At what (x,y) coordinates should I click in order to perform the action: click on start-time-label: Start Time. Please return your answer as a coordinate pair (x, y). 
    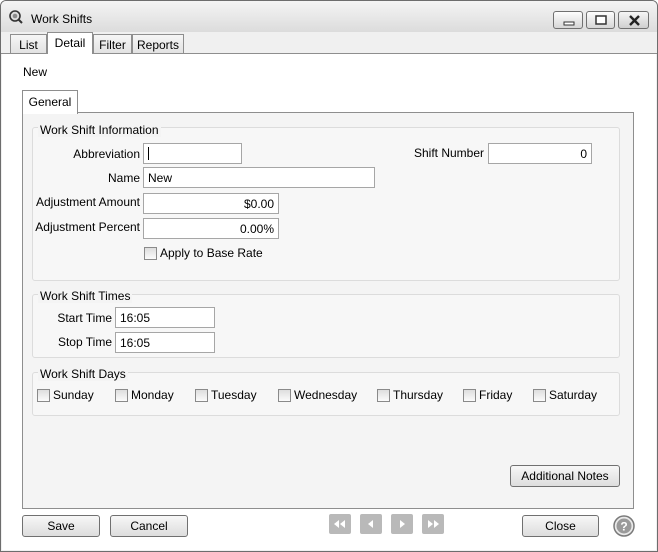
    Looking at the image, I should click on (84, 318).